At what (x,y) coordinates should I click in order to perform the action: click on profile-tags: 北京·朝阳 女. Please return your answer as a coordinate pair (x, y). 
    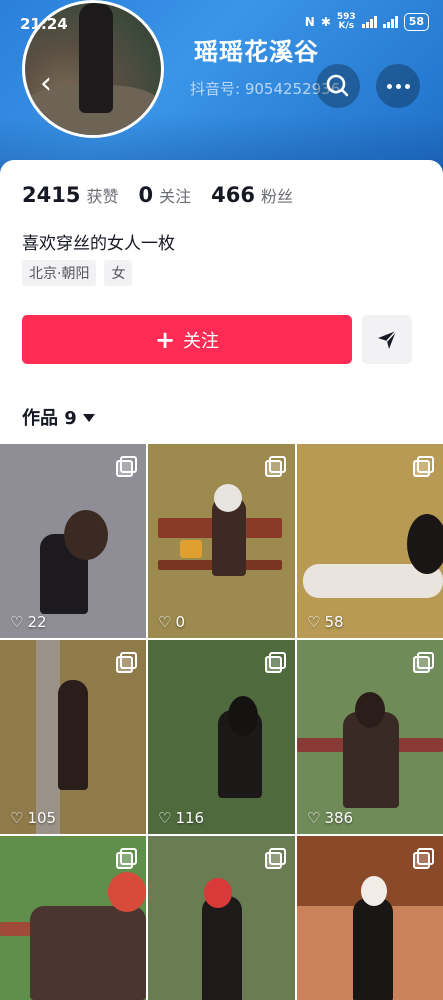
    Looking at the image, I should click on (77, 273).